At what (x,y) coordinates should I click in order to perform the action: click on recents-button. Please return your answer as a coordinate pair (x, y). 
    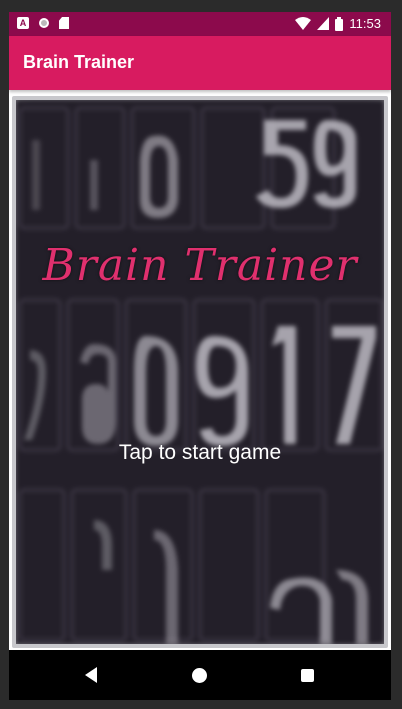
    Looking at the image, I should click on (307, 675).